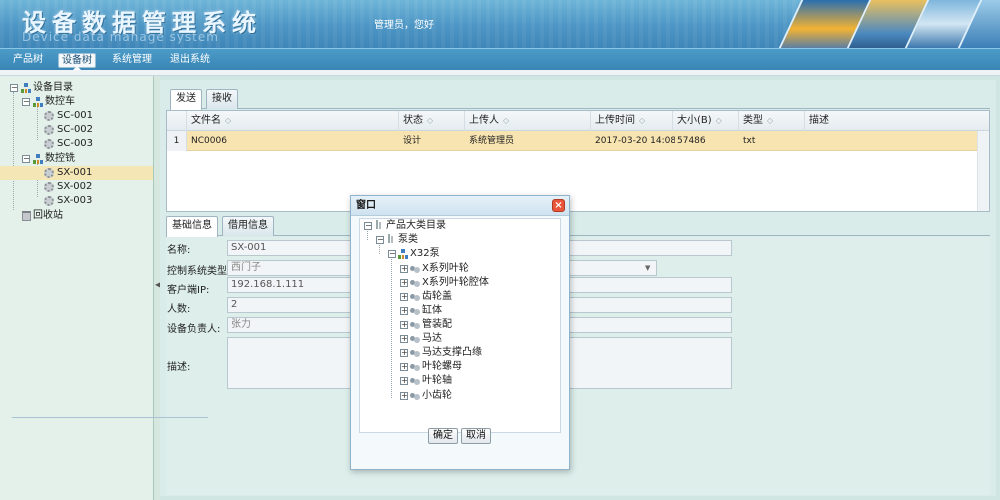 This screenshot has height=500, width=1000. I want to click on tree-node-device: SX-003, so click(76, 201).